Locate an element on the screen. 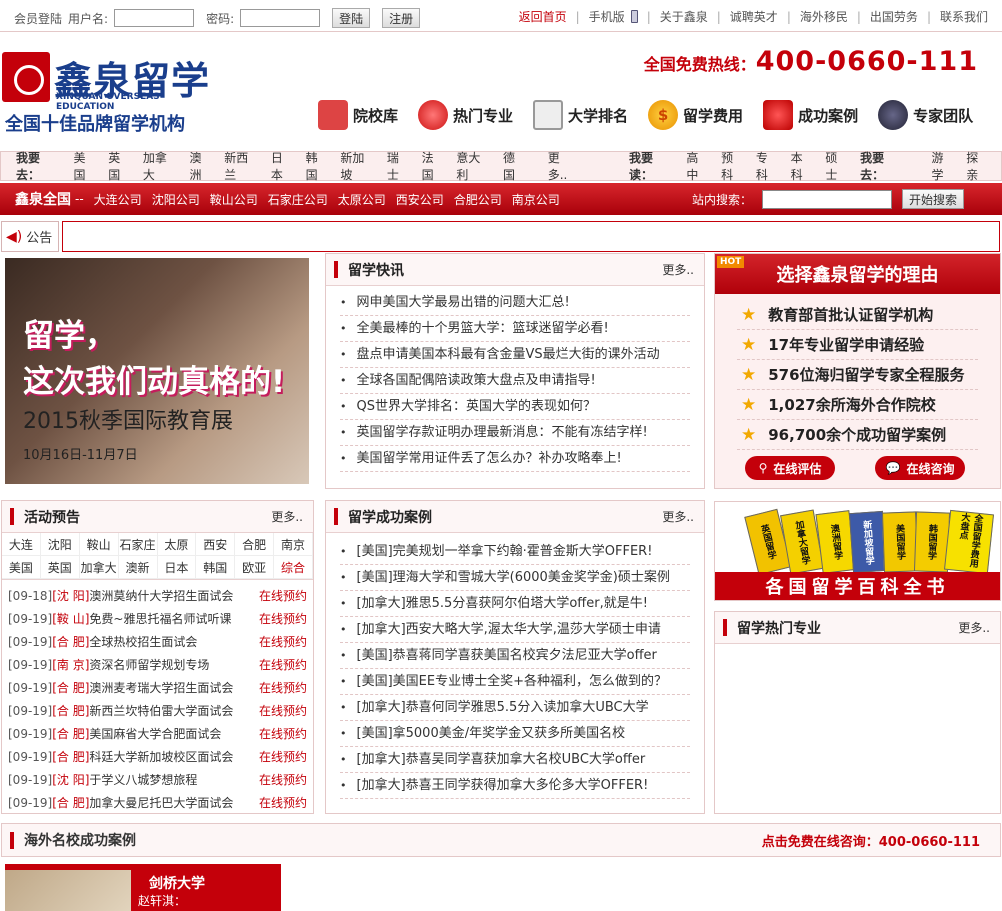 The image size is (1002, 911). country-link: 法国 is located at coordinates (434, 166).